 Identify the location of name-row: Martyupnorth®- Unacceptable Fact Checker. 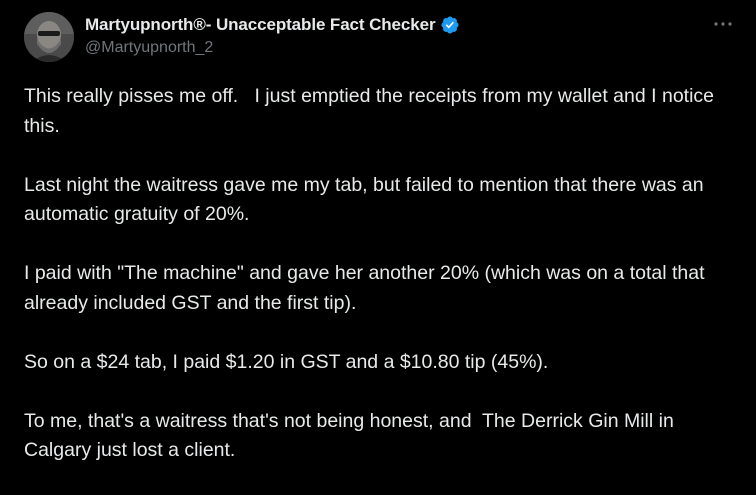
(375, 25).